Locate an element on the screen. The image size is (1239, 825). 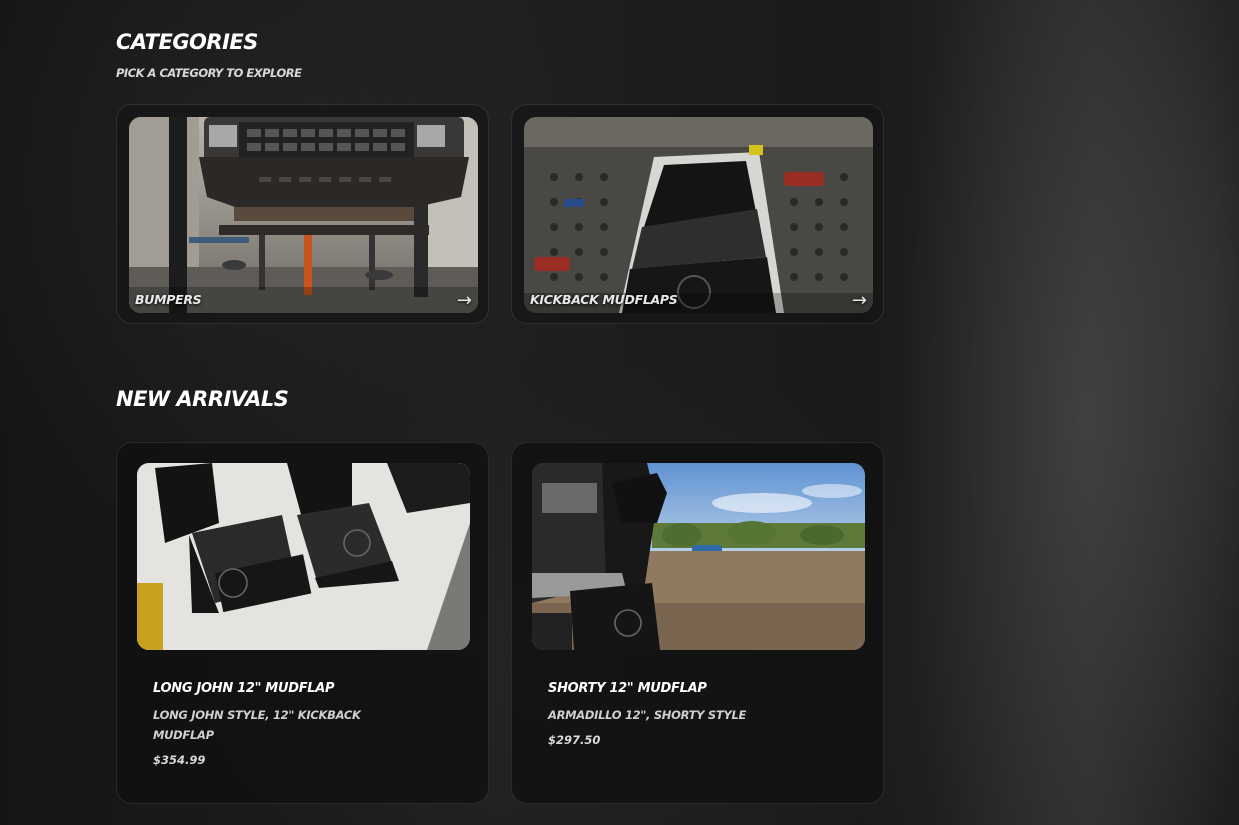
category-card-bumpers: BUMPERS → is located at coordinates (302, 214).